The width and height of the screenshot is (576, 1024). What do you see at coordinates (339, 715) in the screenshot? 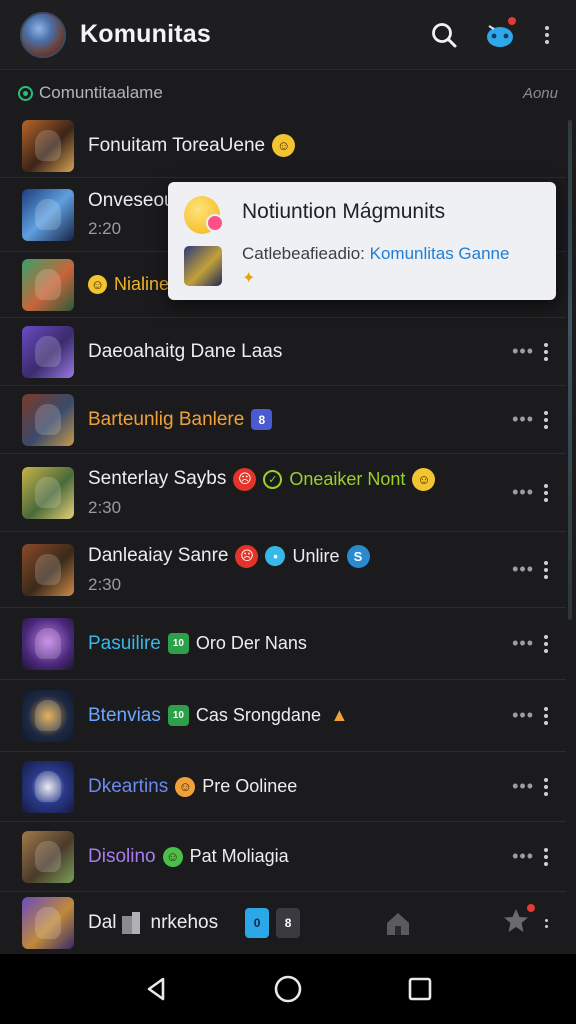
I see `fire-icon: ▲` at bounding box center [339, 715].